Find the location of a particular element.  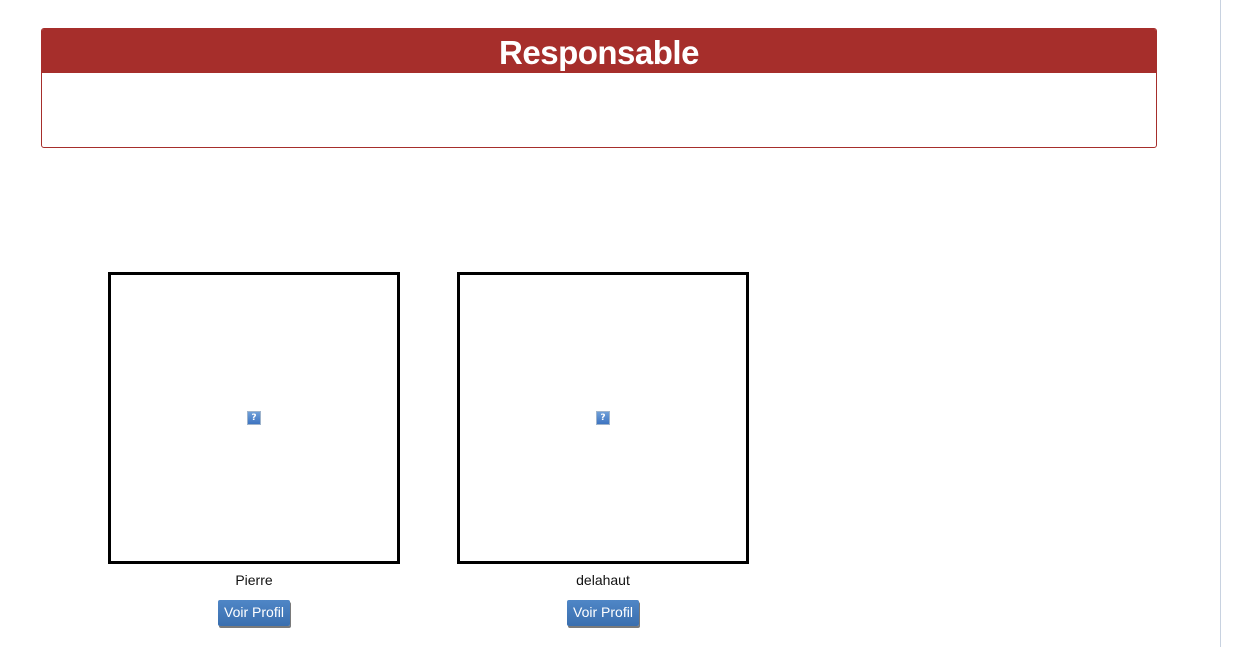

person-card: ? Pierre Voir Profil is located at coordinates (254, 449).